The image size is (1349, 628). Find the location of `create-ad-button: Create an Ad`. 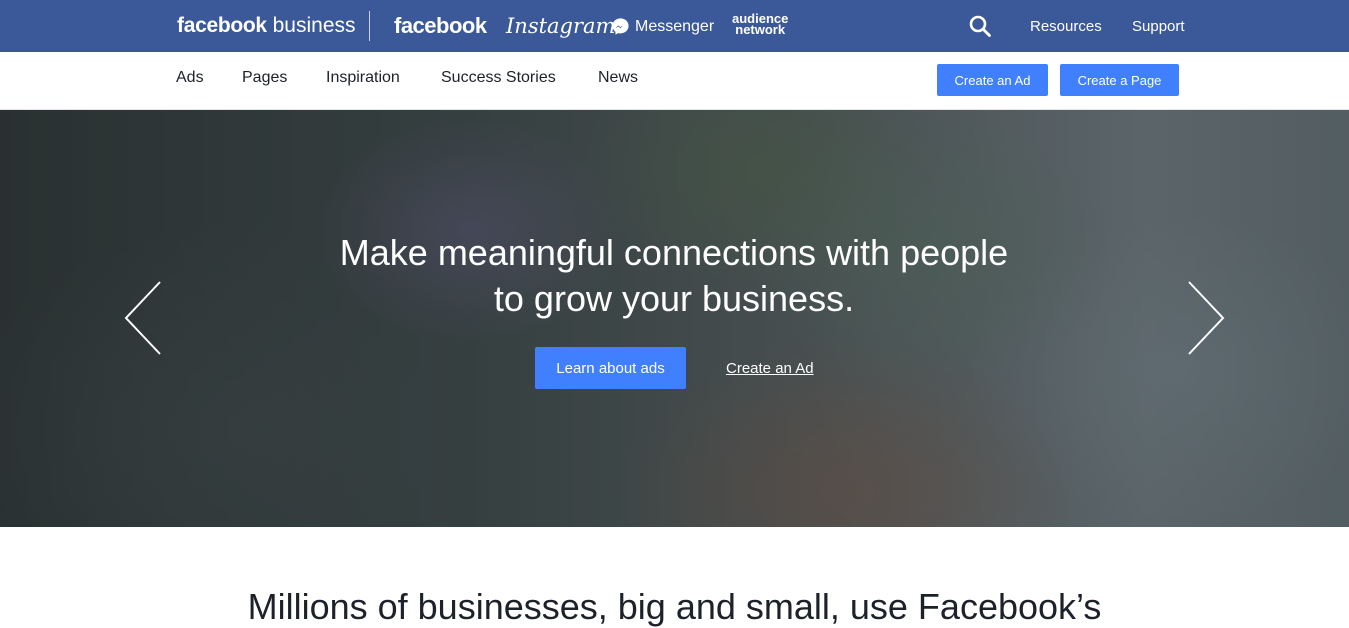

create-ad-button: Create an Ad is located at coordinates (992, 80).